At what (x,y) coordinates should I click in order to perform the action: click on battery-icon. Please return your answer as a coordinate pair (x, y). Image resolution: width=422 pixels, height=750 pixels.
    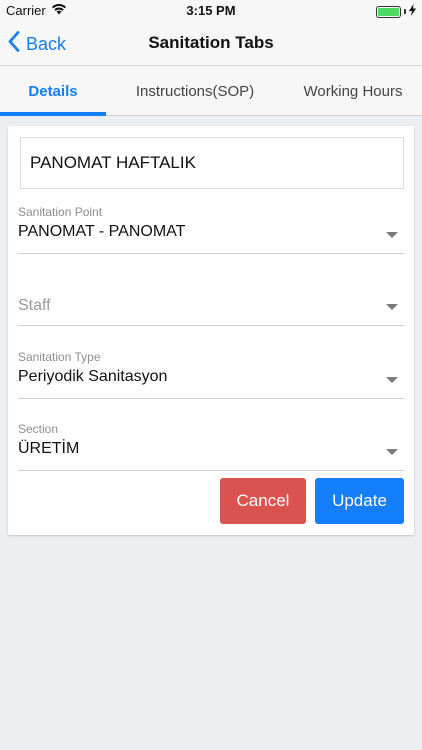
    Looking at the image, I should click on (388, 11).